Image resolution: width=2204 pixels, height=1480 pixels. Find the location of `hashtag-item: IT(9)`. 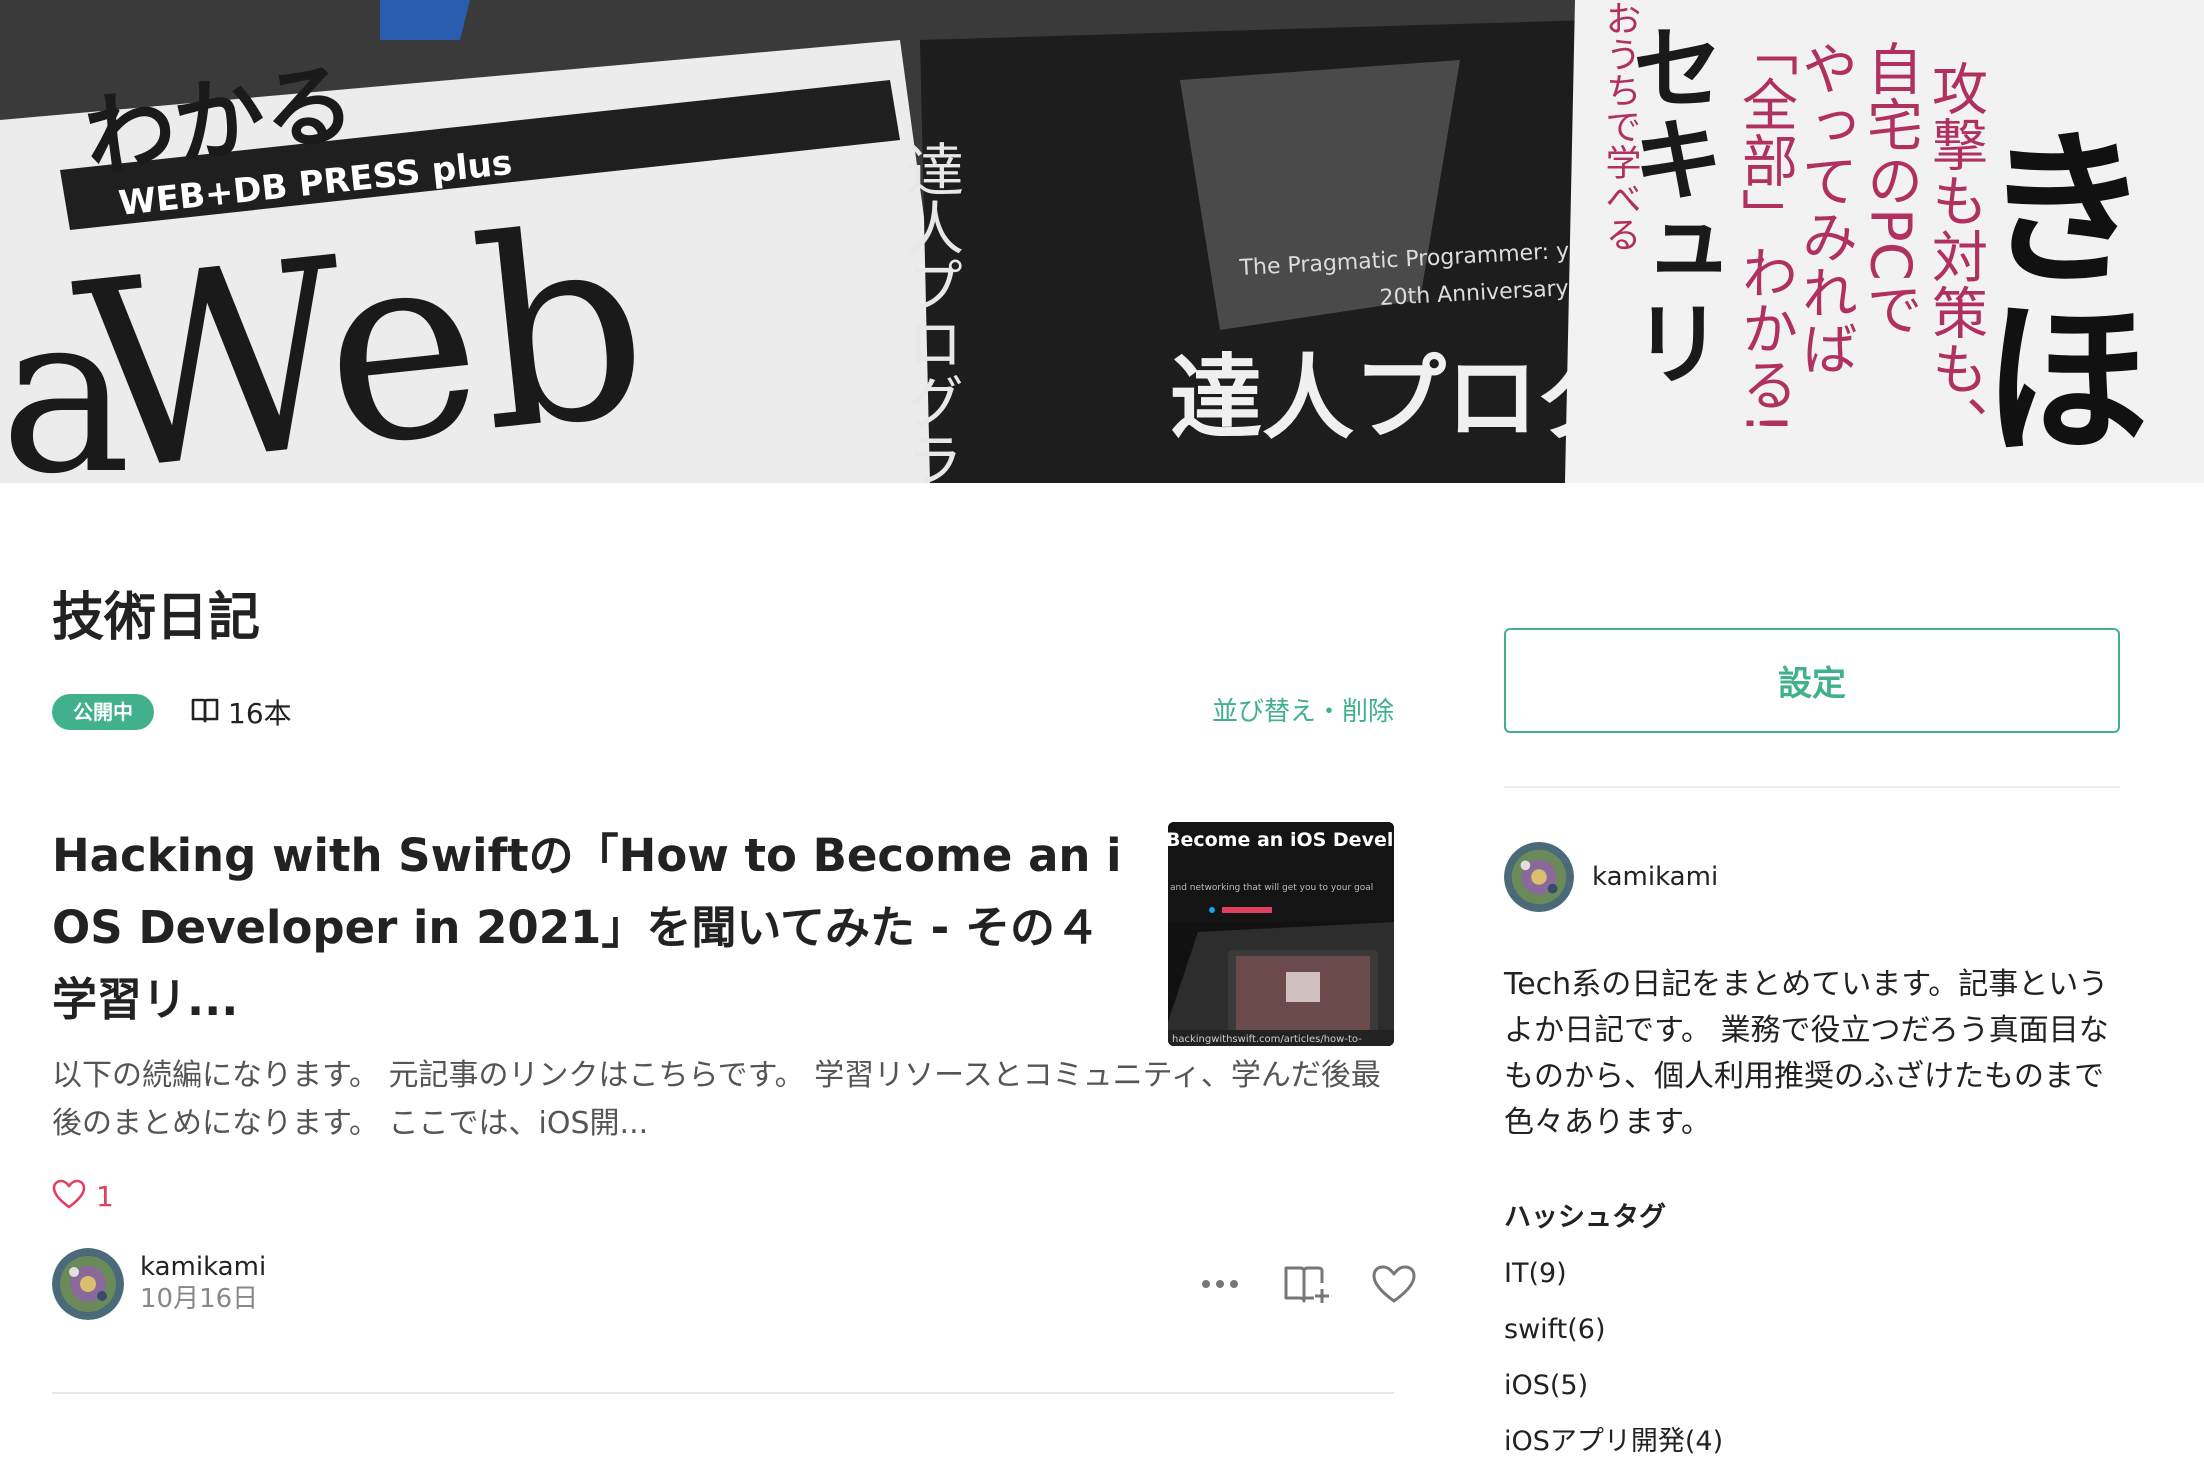

hashtag-item: IT(9) is located at coordinates (1613, 1284).